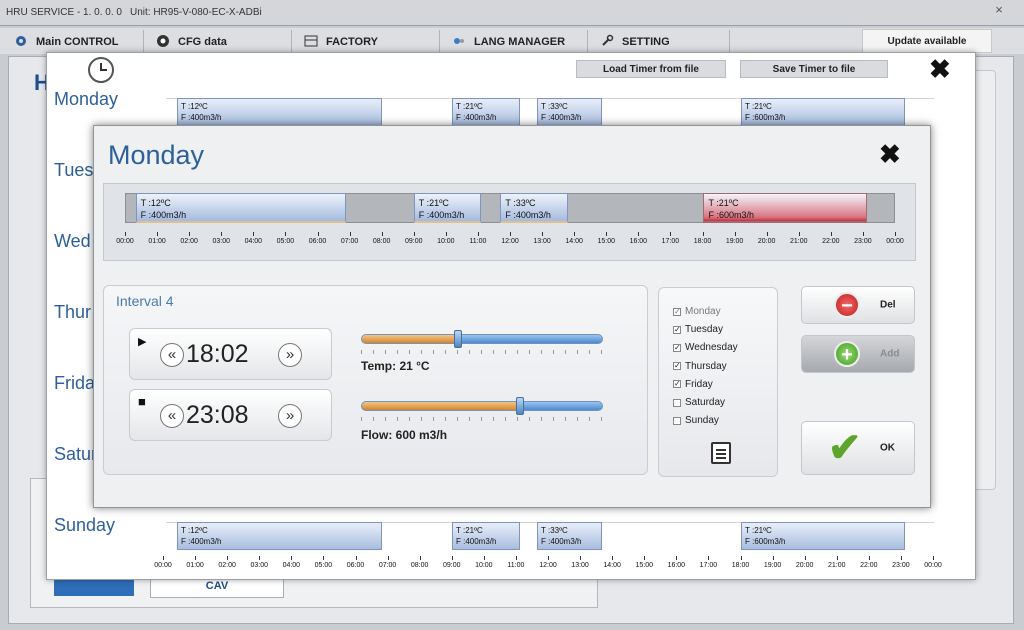 The image size is (1024, 630). What do you see at coordinates (612, 565) in the screenshot?
I see `axis-tick-label: 14:00` at bounding box center [612, 565].